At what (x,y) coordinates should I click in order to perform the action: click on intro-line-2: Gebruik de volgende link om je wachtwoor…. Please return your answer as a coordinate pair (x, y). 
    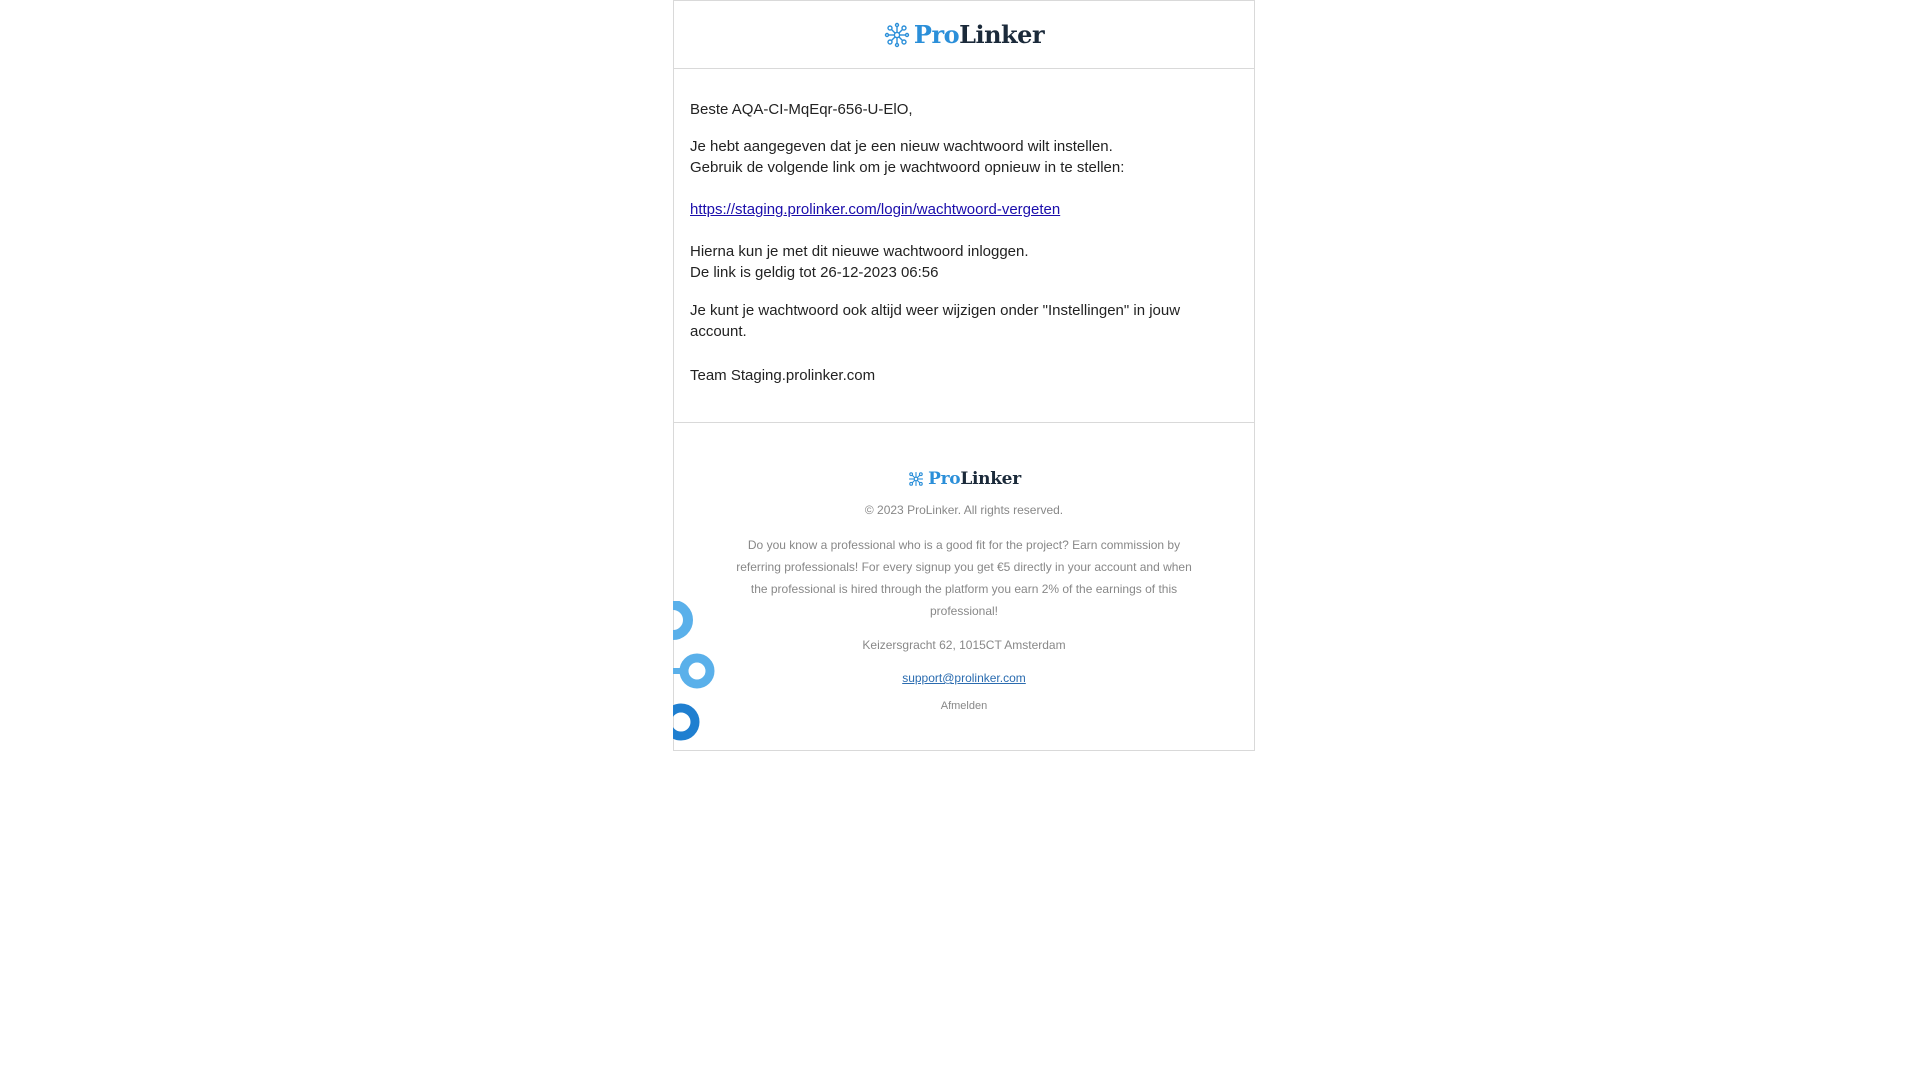
    Looking at the image, I should click on (907, 167).